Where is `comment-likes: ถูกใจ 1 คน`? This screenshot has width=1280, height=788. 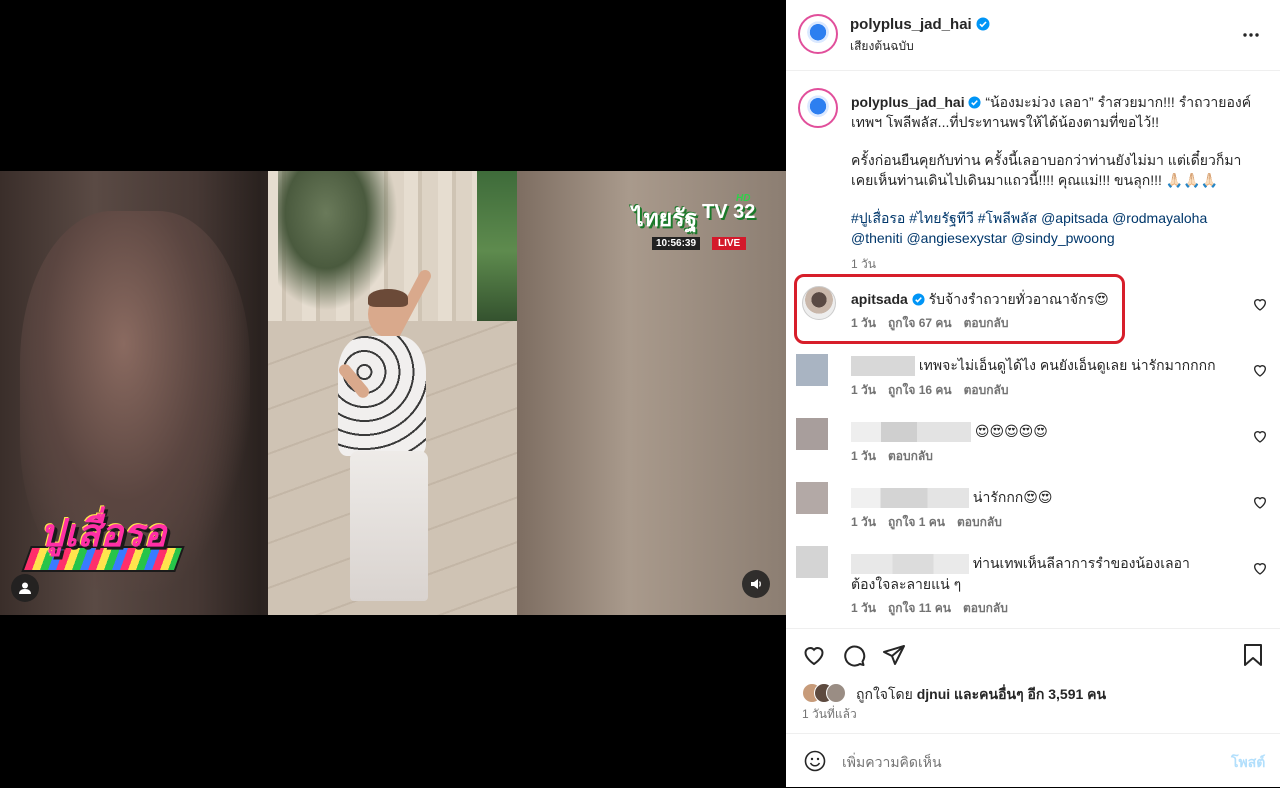
comment-likes: ถูกใจ 1 คน is located at coordinates (916, 522).